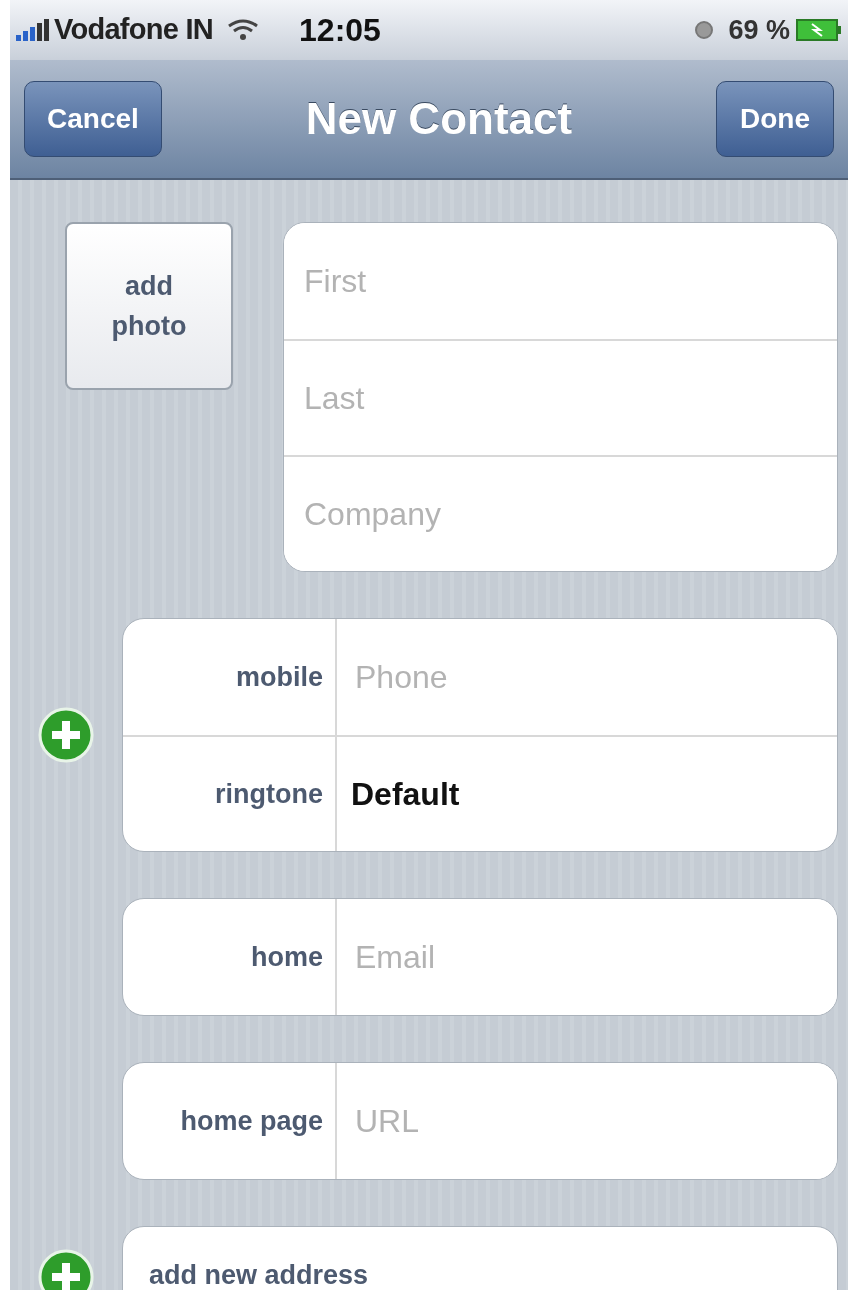  I want to click on cancel-button: Cancel, so click(93, 119).